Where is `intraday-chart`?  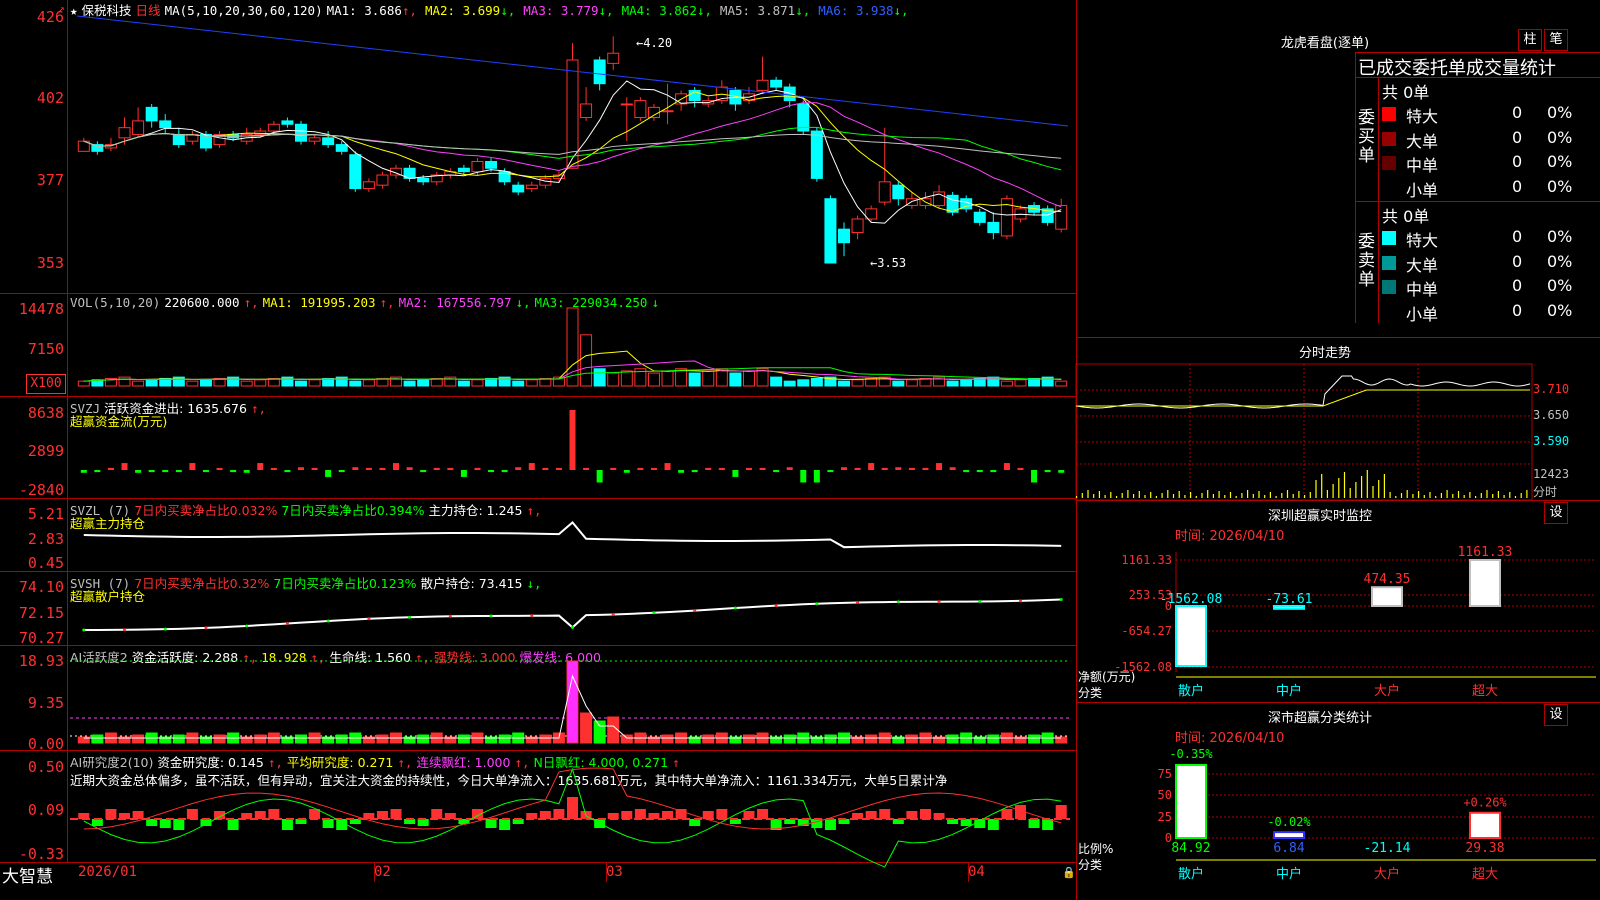
intraday-chart is located at coordinates (1337, 430).